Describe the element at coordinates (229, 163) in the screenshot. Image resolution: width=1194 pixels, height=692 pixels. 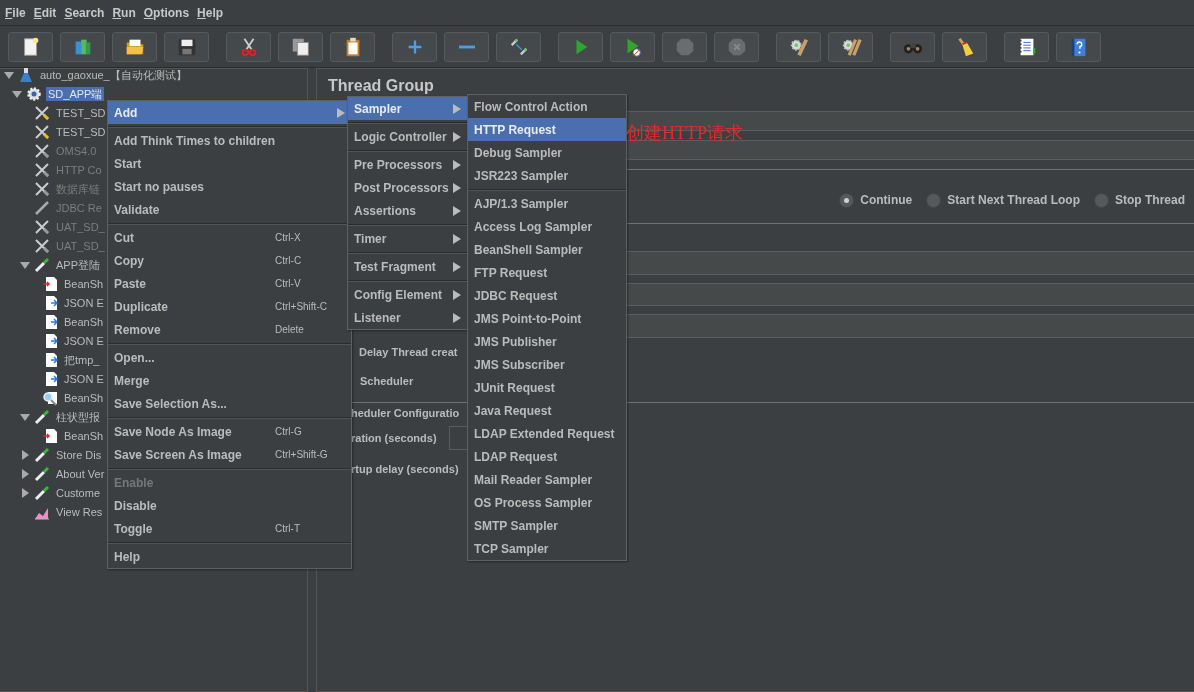
I see `menu-item: Start` at that location.